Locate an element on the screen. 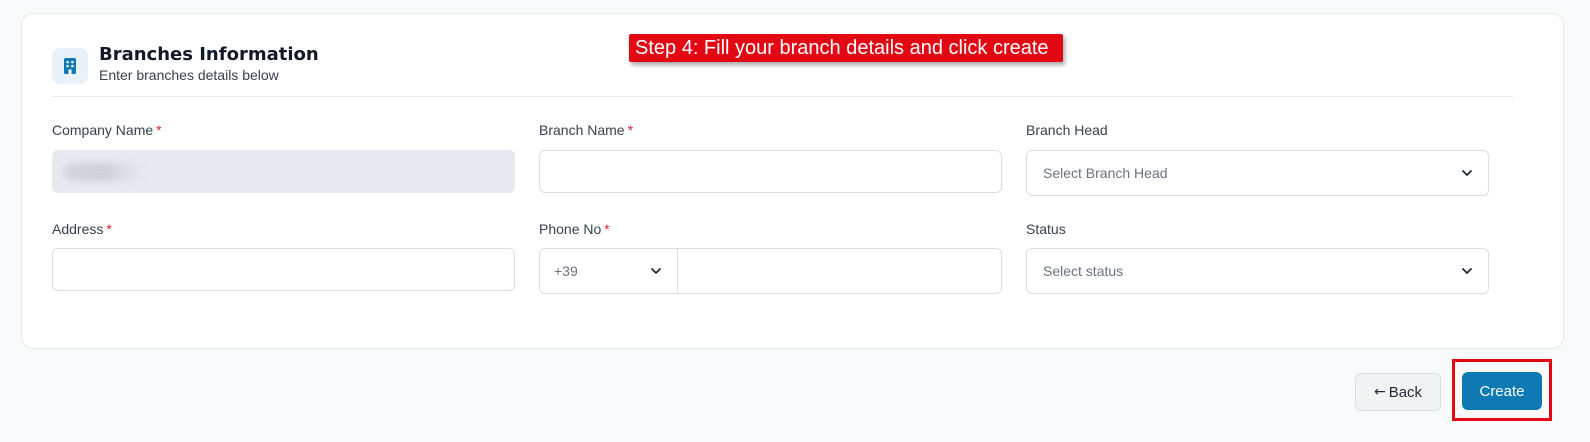  back-button-label: Back is located at coordinates (1405, 392).